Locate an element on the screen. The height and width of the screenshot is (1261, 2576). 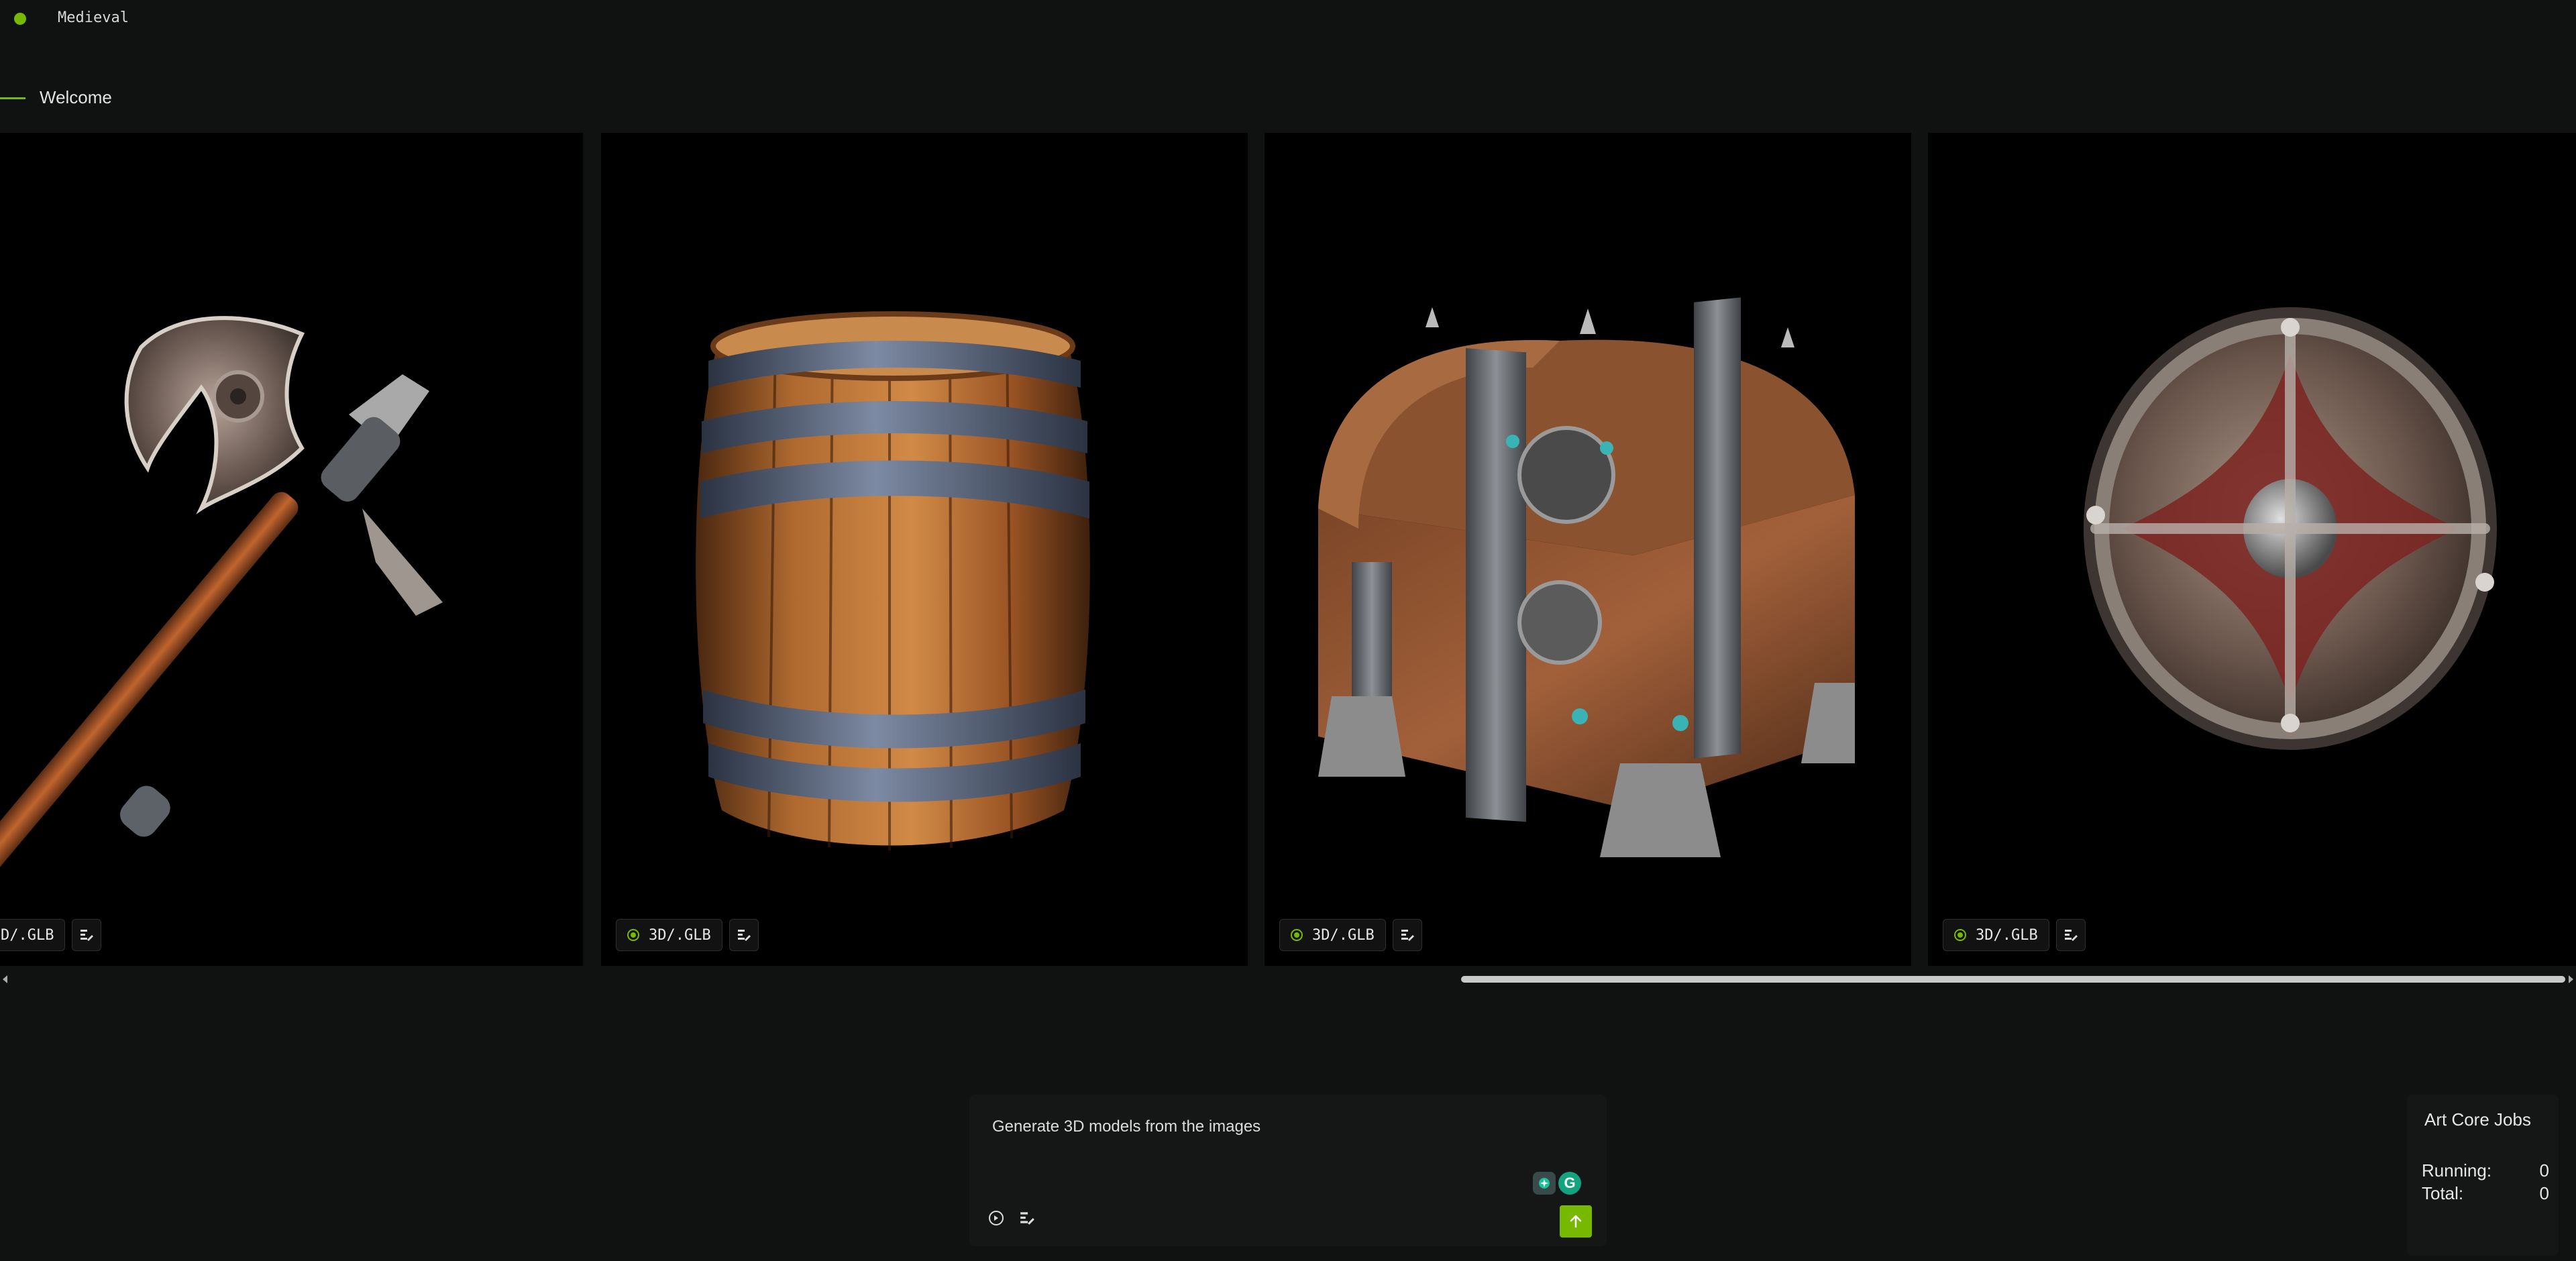
active-tab-indicator is located at coordinates (12, 98).